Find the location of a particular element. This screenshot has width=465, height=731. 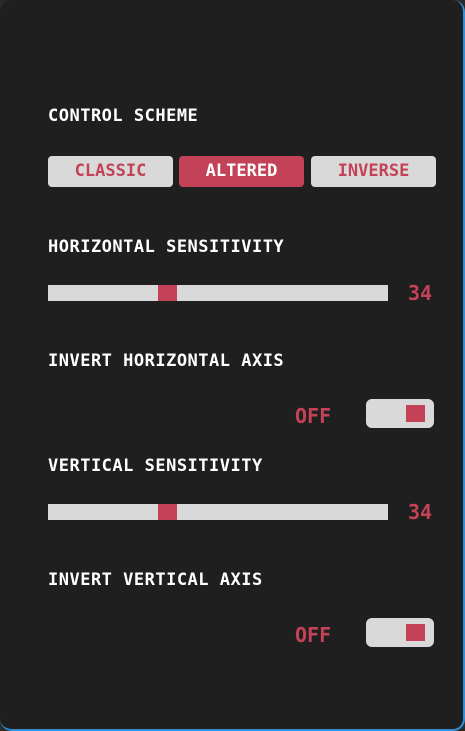

invert-vertical-axis-label: INVERT VERTICAL AXIS is located at coordinates (155, 580).